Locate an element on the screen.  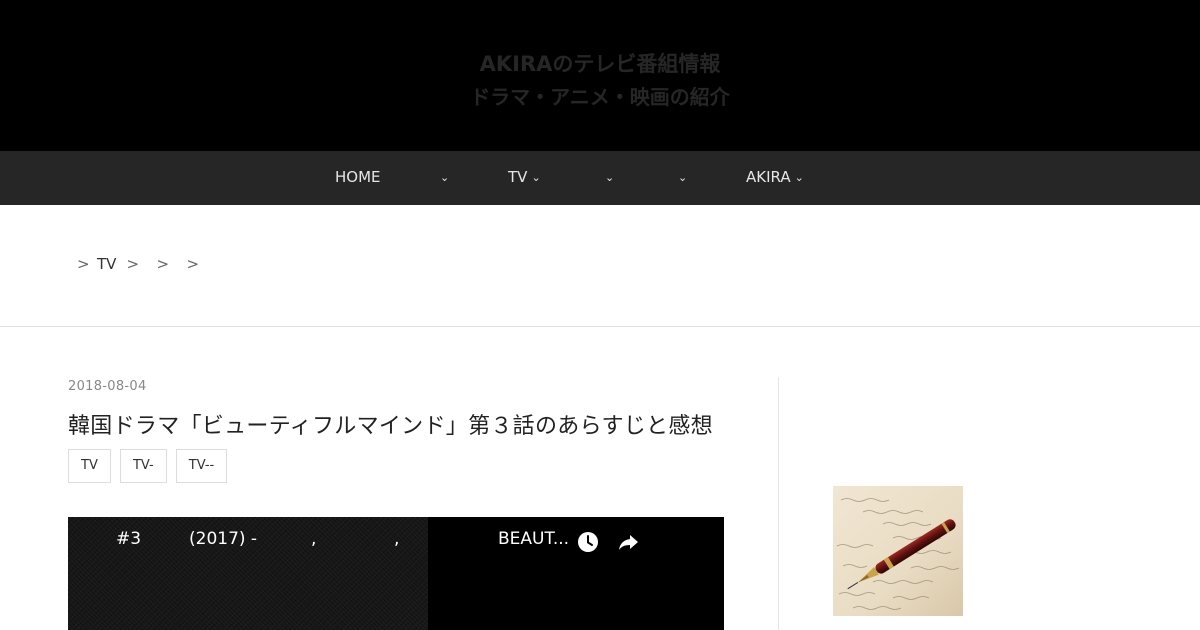
sidebar-divider is located at coordinates (778, 503).